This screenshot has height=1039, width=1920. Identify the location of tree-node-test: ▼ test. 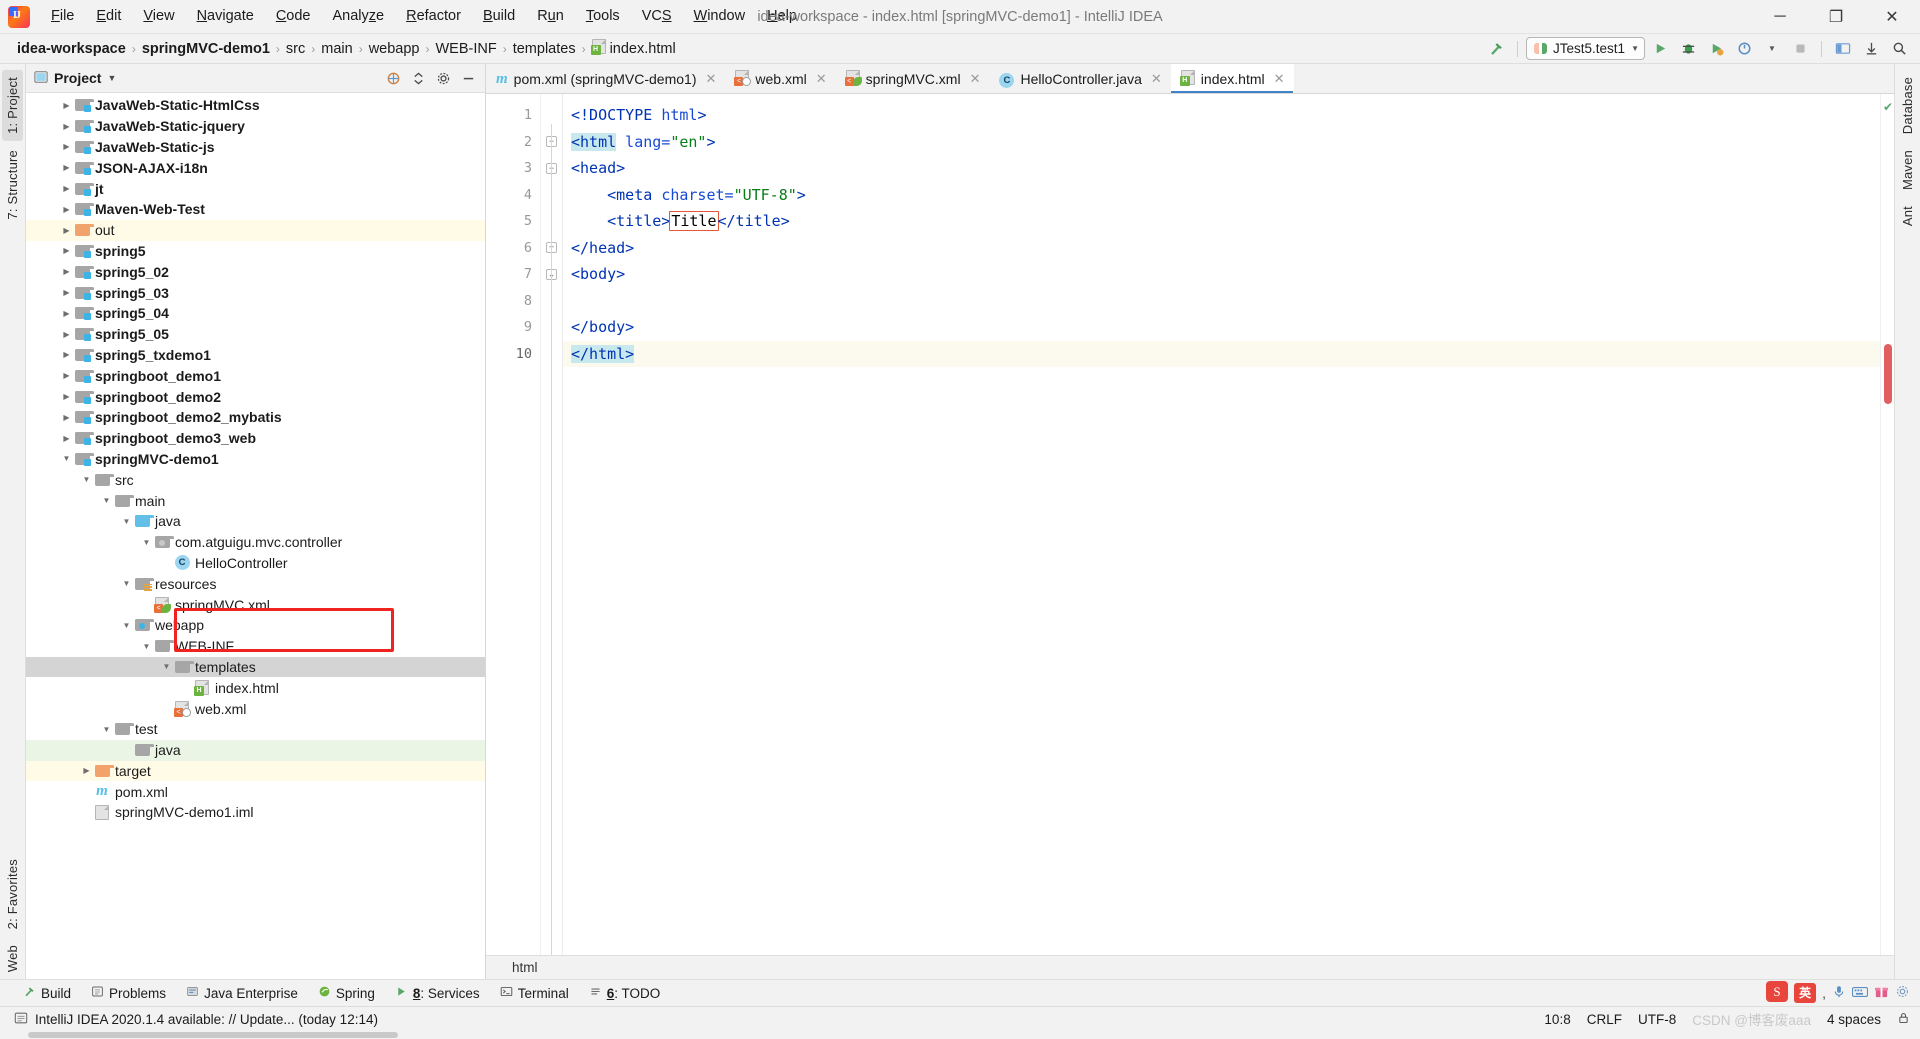
(255, 729).